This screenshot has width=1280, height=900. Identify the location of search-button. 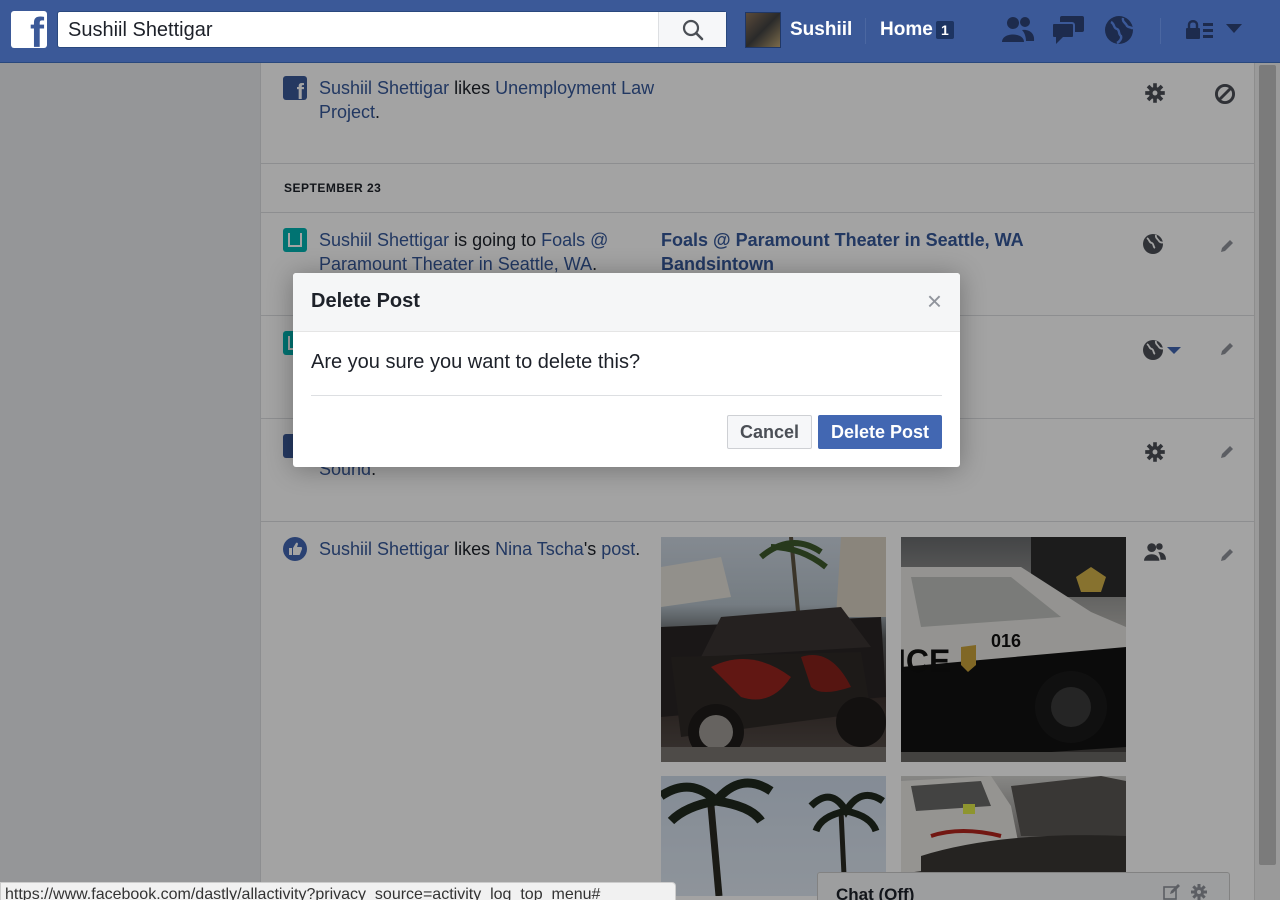
(692, 29).